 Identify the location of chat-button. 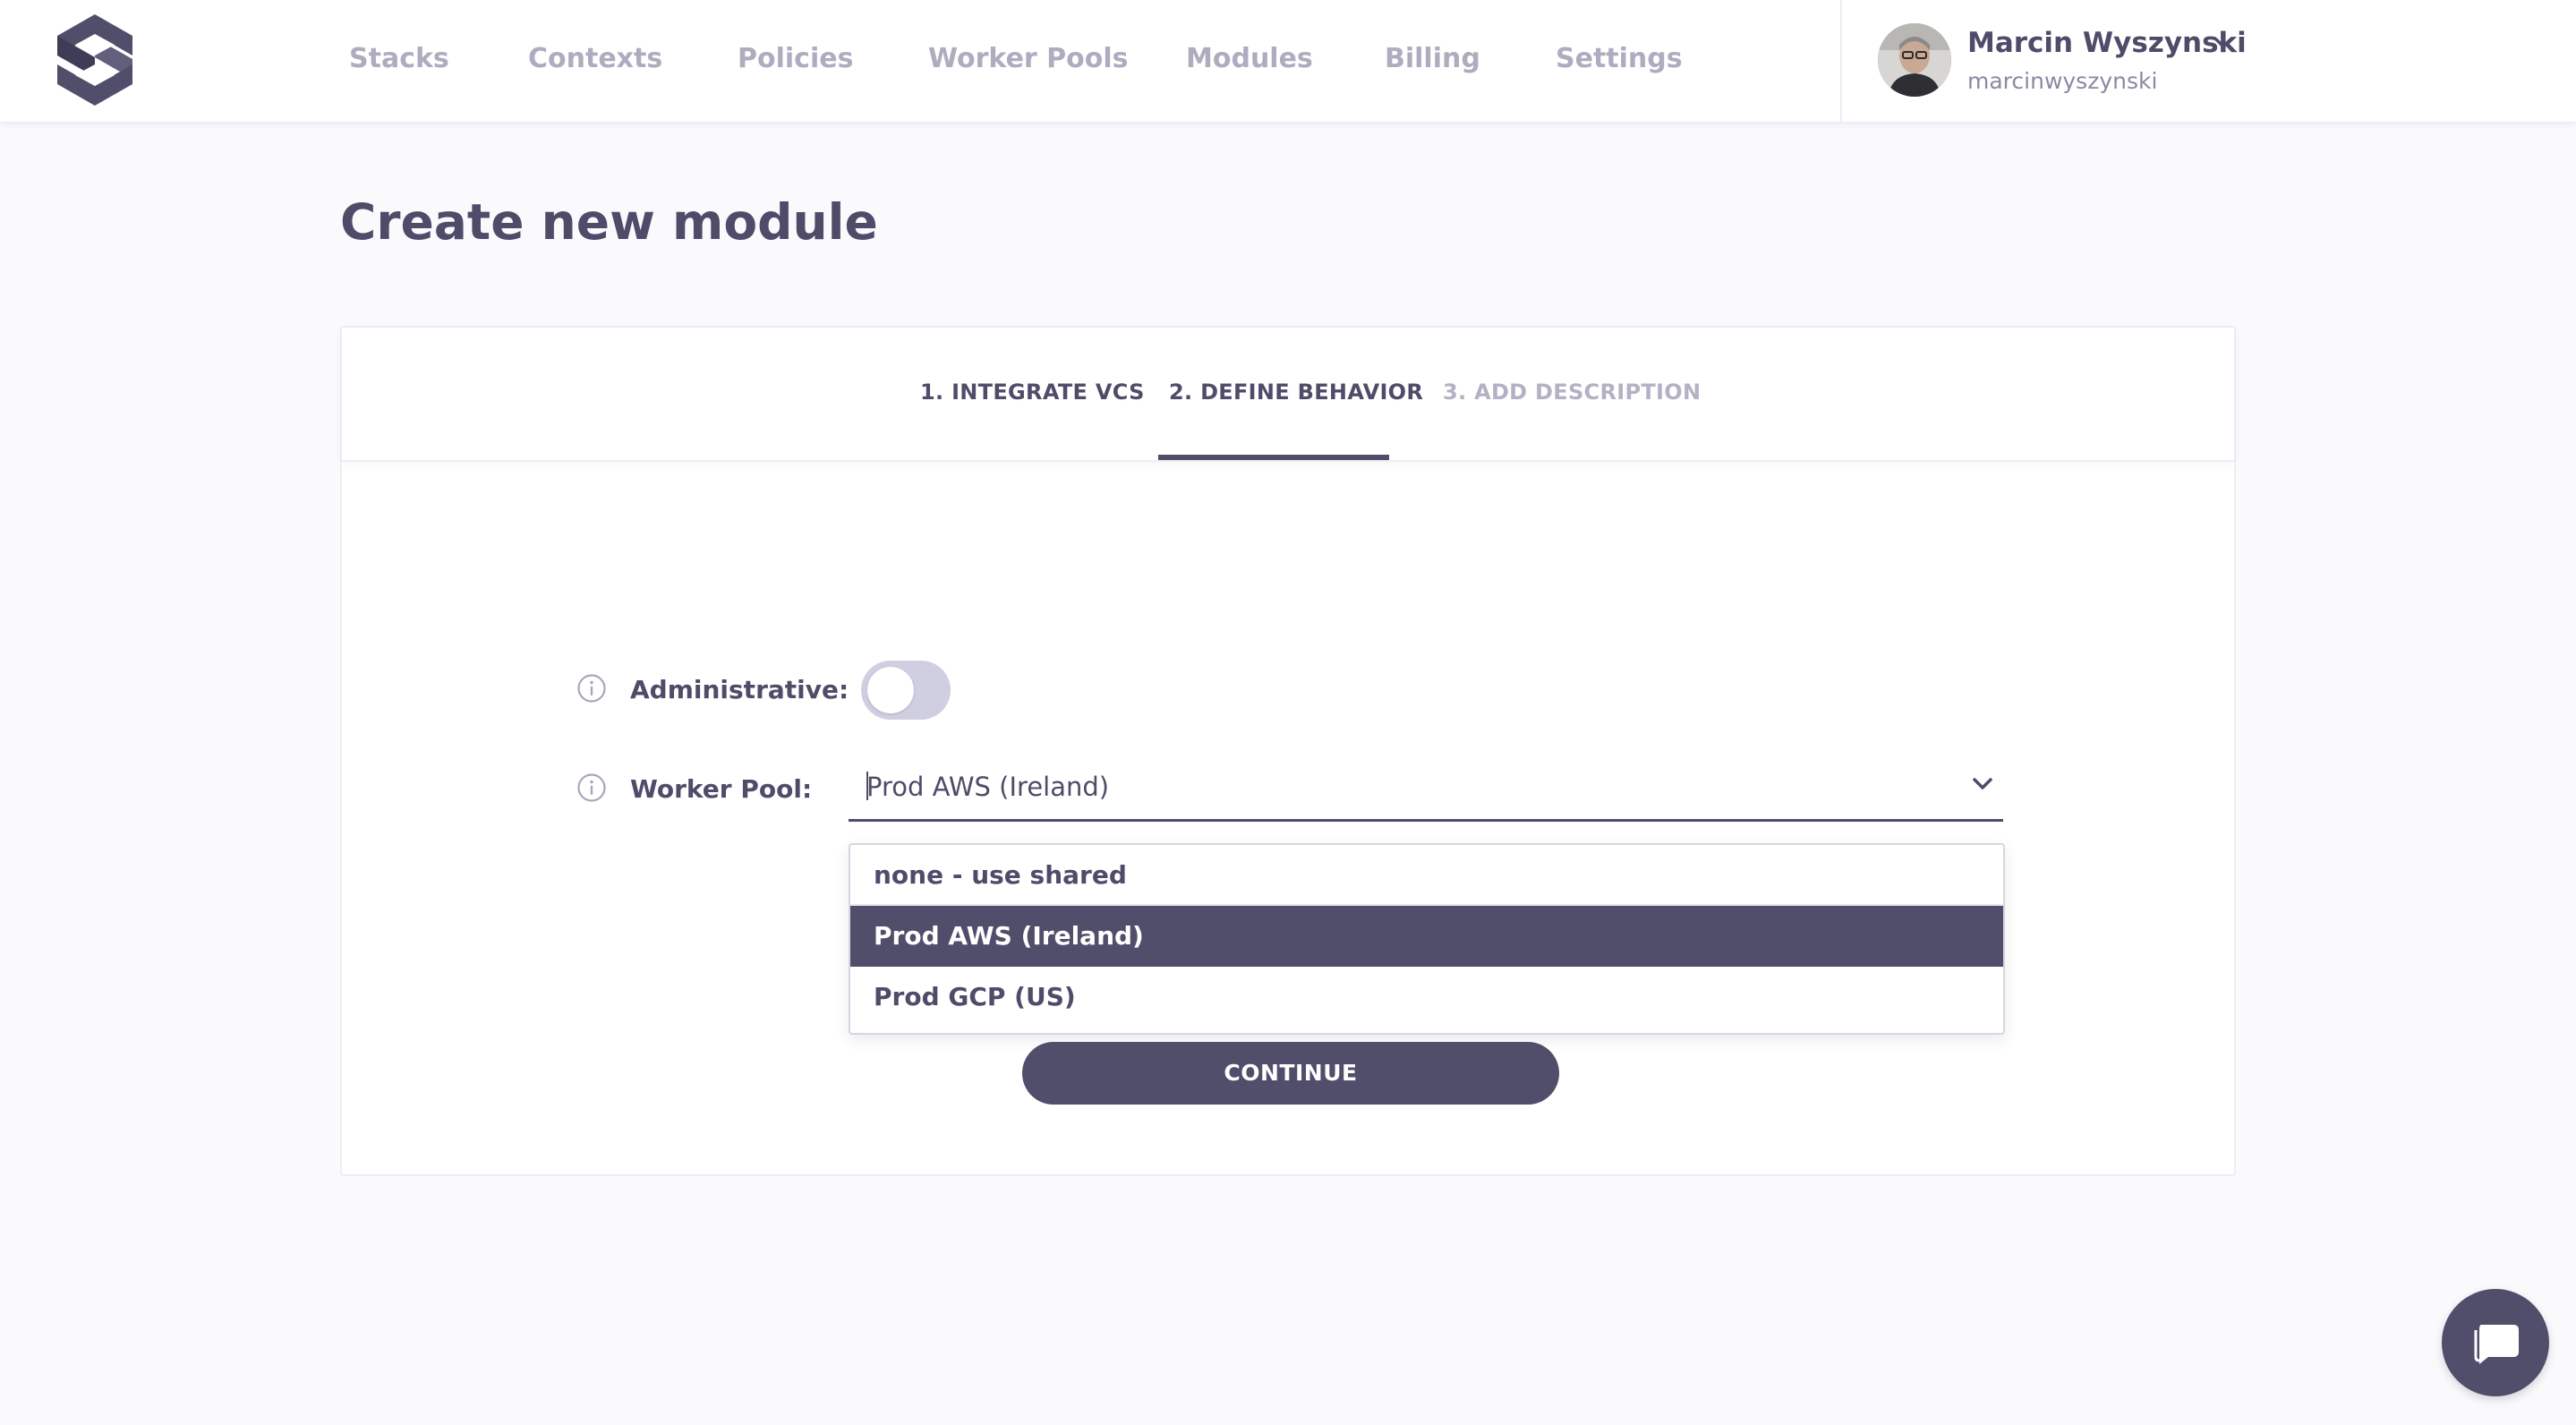
(2495, 1343).